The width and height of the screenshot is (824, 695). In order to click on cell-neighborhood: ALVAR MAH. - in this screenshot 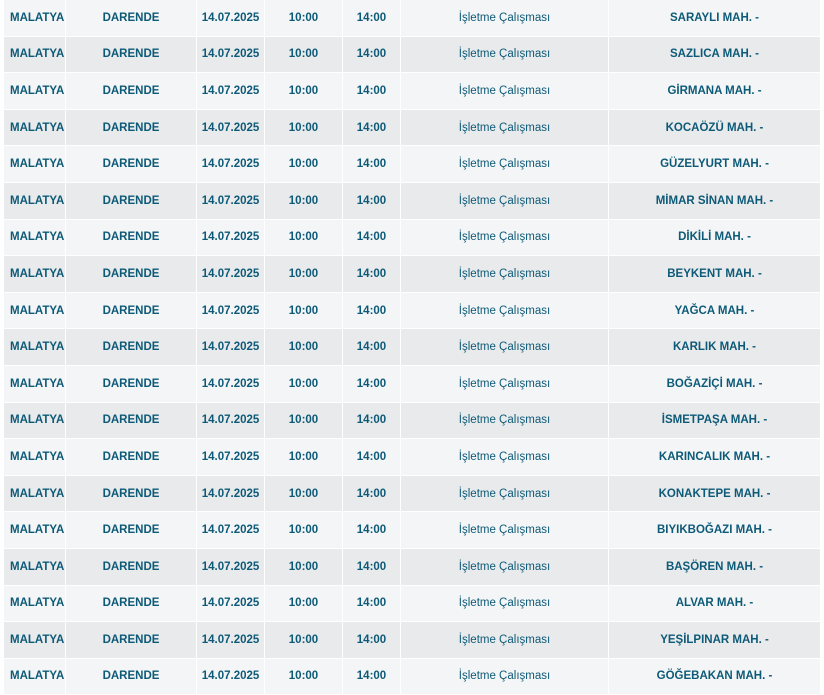, I will do `click(714, 603)`.